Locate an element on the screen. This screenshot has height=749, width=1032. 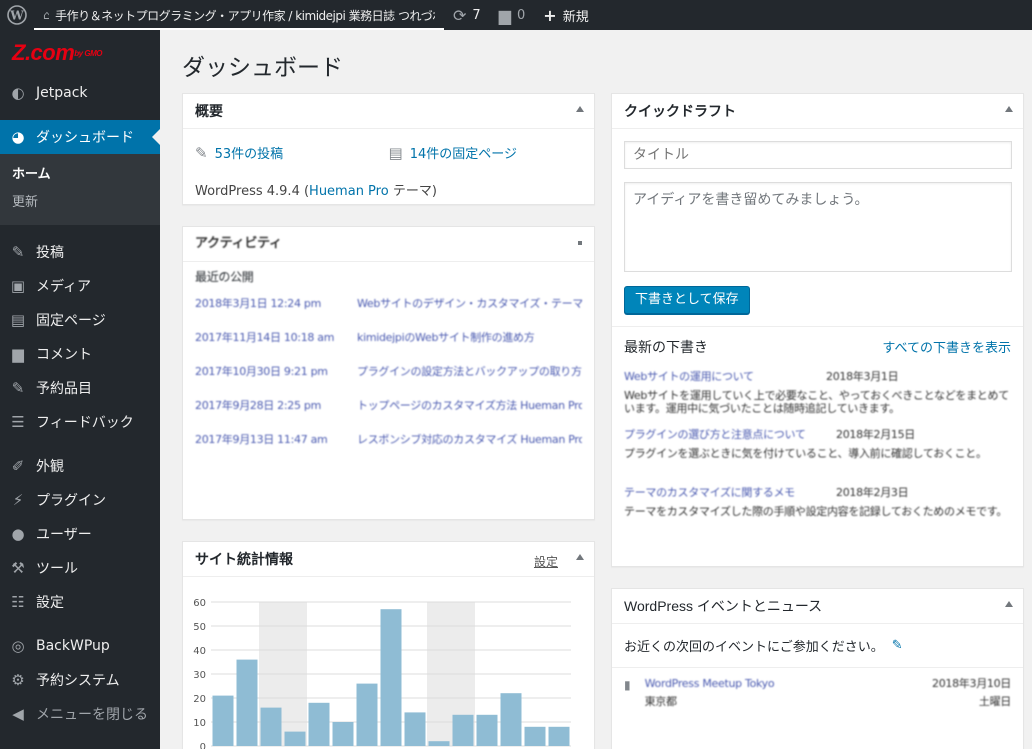
view-all-drafts-link: すべての下書きを表示 is located at coordinates (946, 347).